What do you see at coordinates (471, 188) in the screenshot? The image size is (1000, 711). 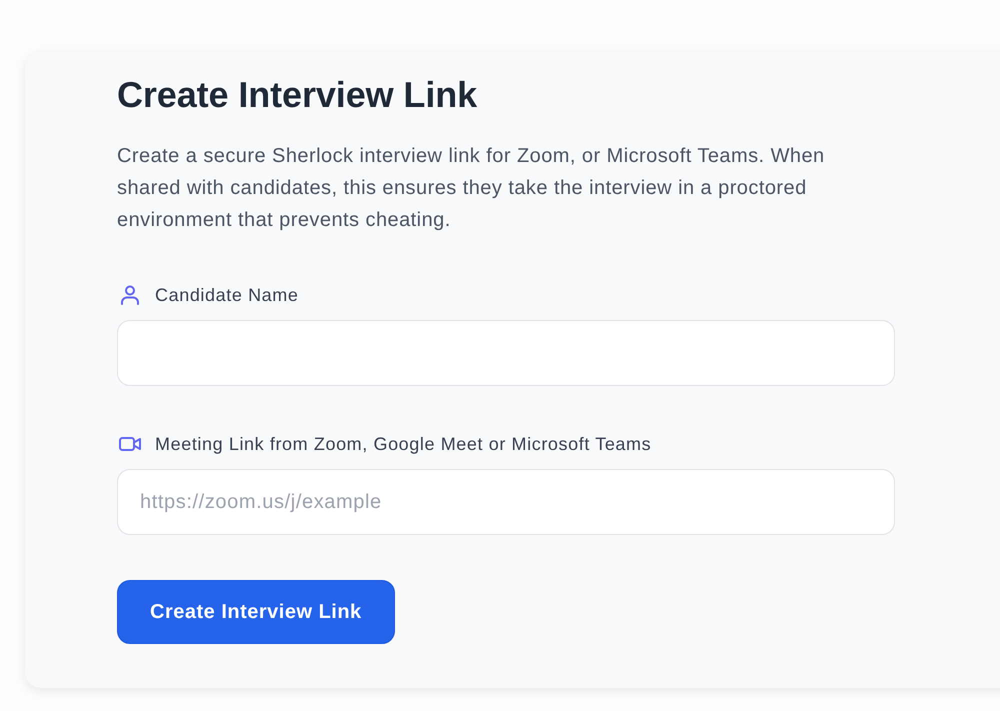 I see `form-description: Create a secure Sherlock interview link for Zoom, or Microsoft Teams. When shared with candidates, this ensures they take the interview in a proctored environment that prevents cheating.` at bounding box center [471, 188].